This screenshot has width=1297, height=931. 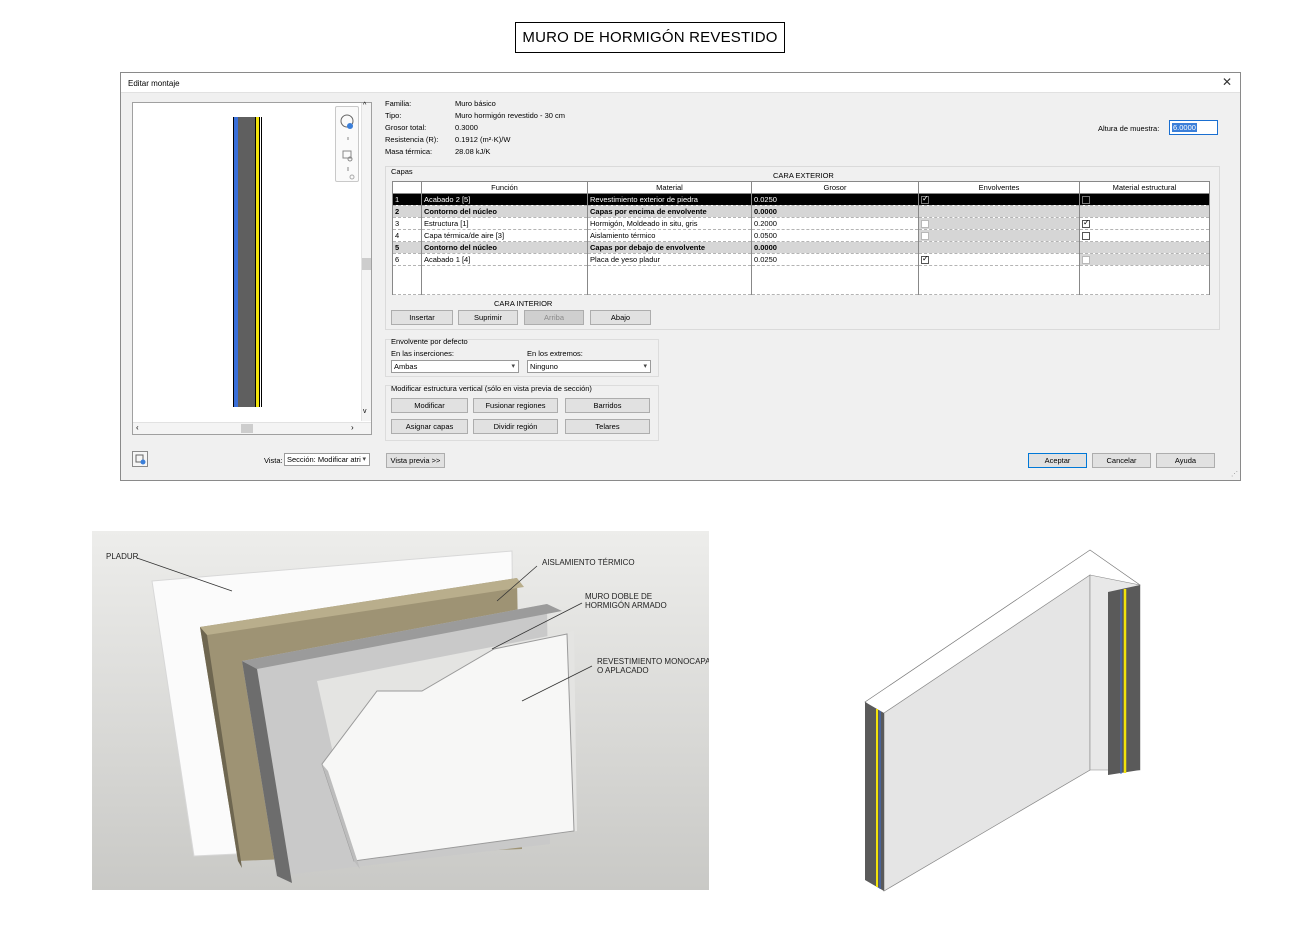 I want to click on column-header: Función, so click(x=504, y=187).